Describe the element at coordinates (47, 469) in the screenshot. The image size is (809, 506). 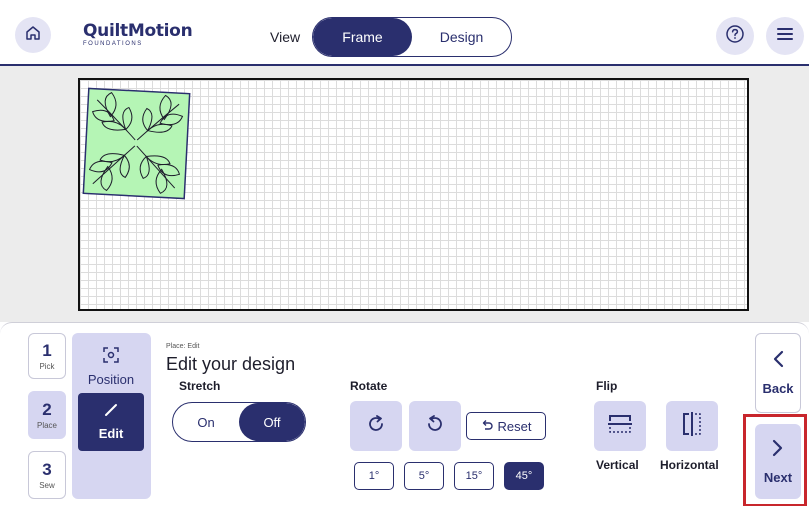
I see `step-number: 3` at that location.